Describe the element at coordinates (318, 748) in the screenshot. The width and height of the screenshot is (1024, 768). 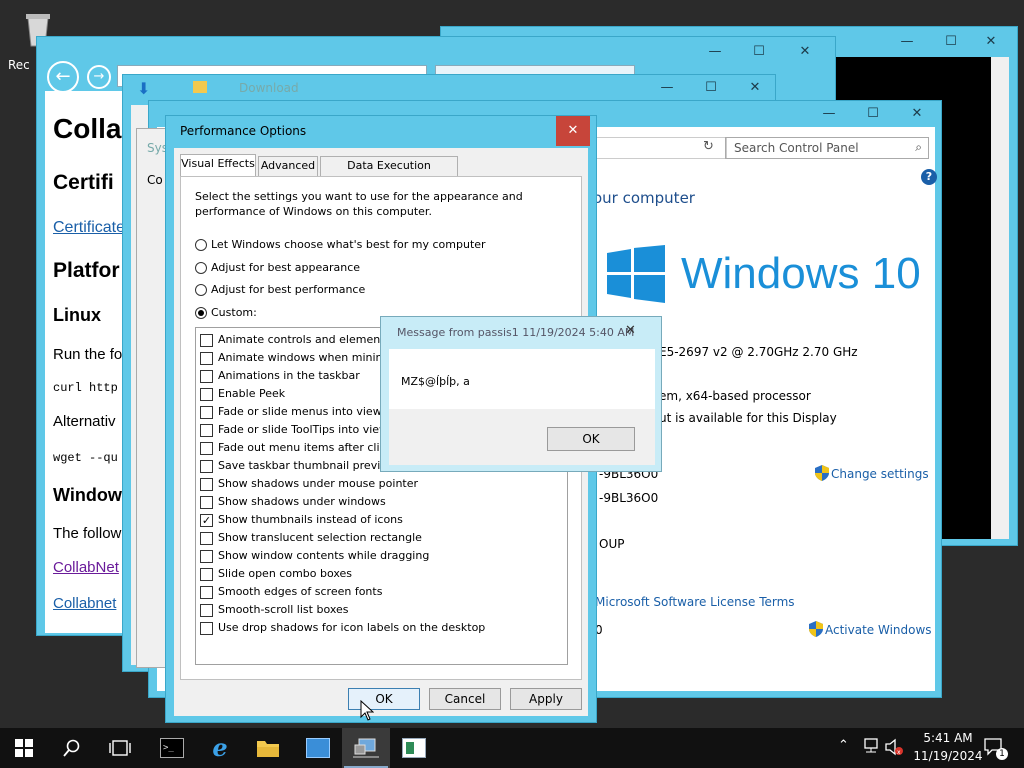
I see `server-manager-icon` at that location.